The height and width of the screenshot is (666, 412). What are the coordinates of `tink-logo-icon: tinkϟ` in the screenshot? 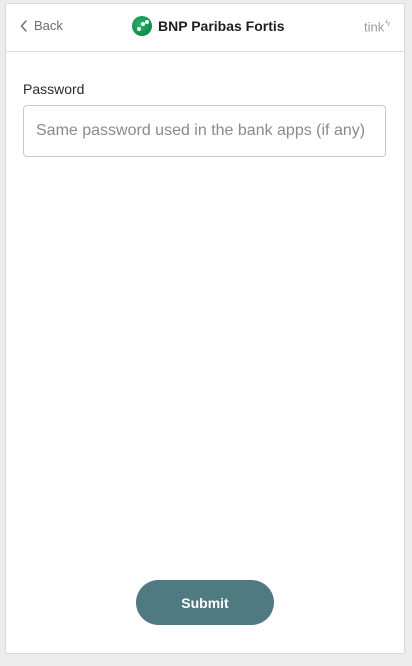 It's located at (377, 26).